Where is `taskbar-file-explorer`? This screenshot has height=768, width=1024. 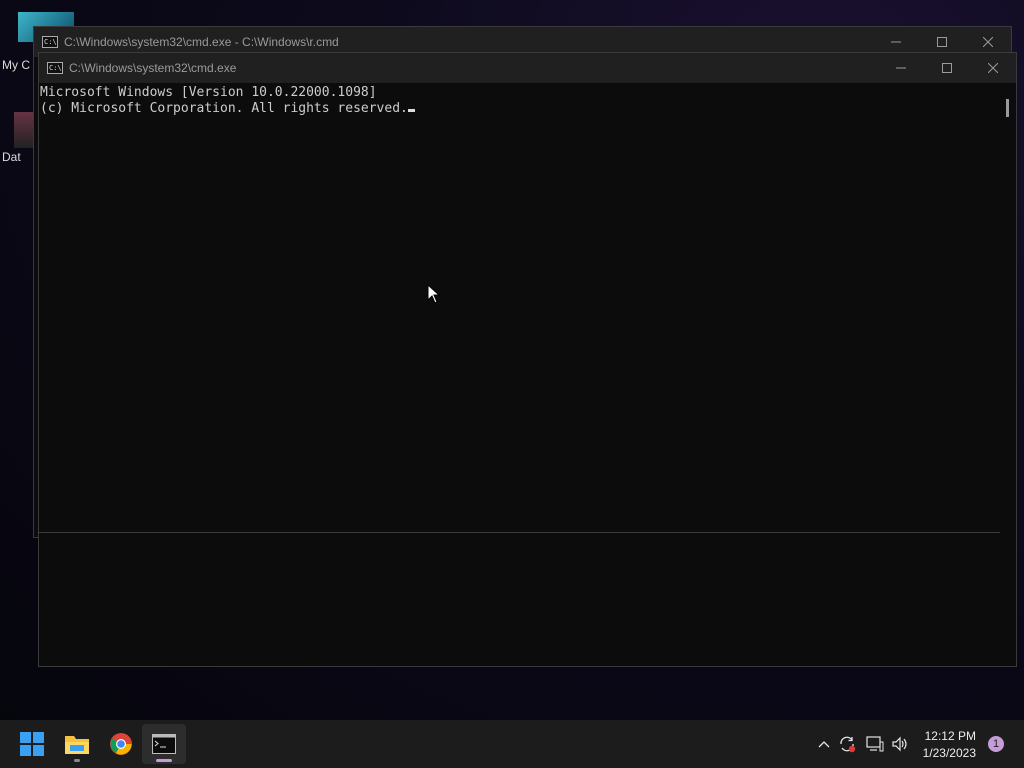 taskbar-file-explorer is located at coordinates (77, 744).